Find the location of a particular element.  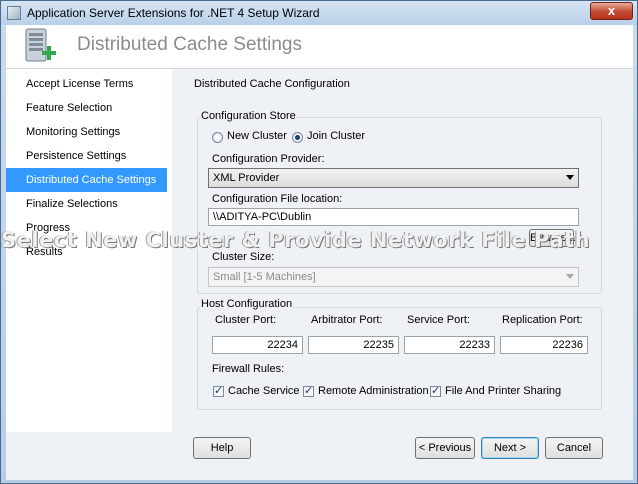

new-cluster-text: New Cluster is located at coordinates (257, 136).